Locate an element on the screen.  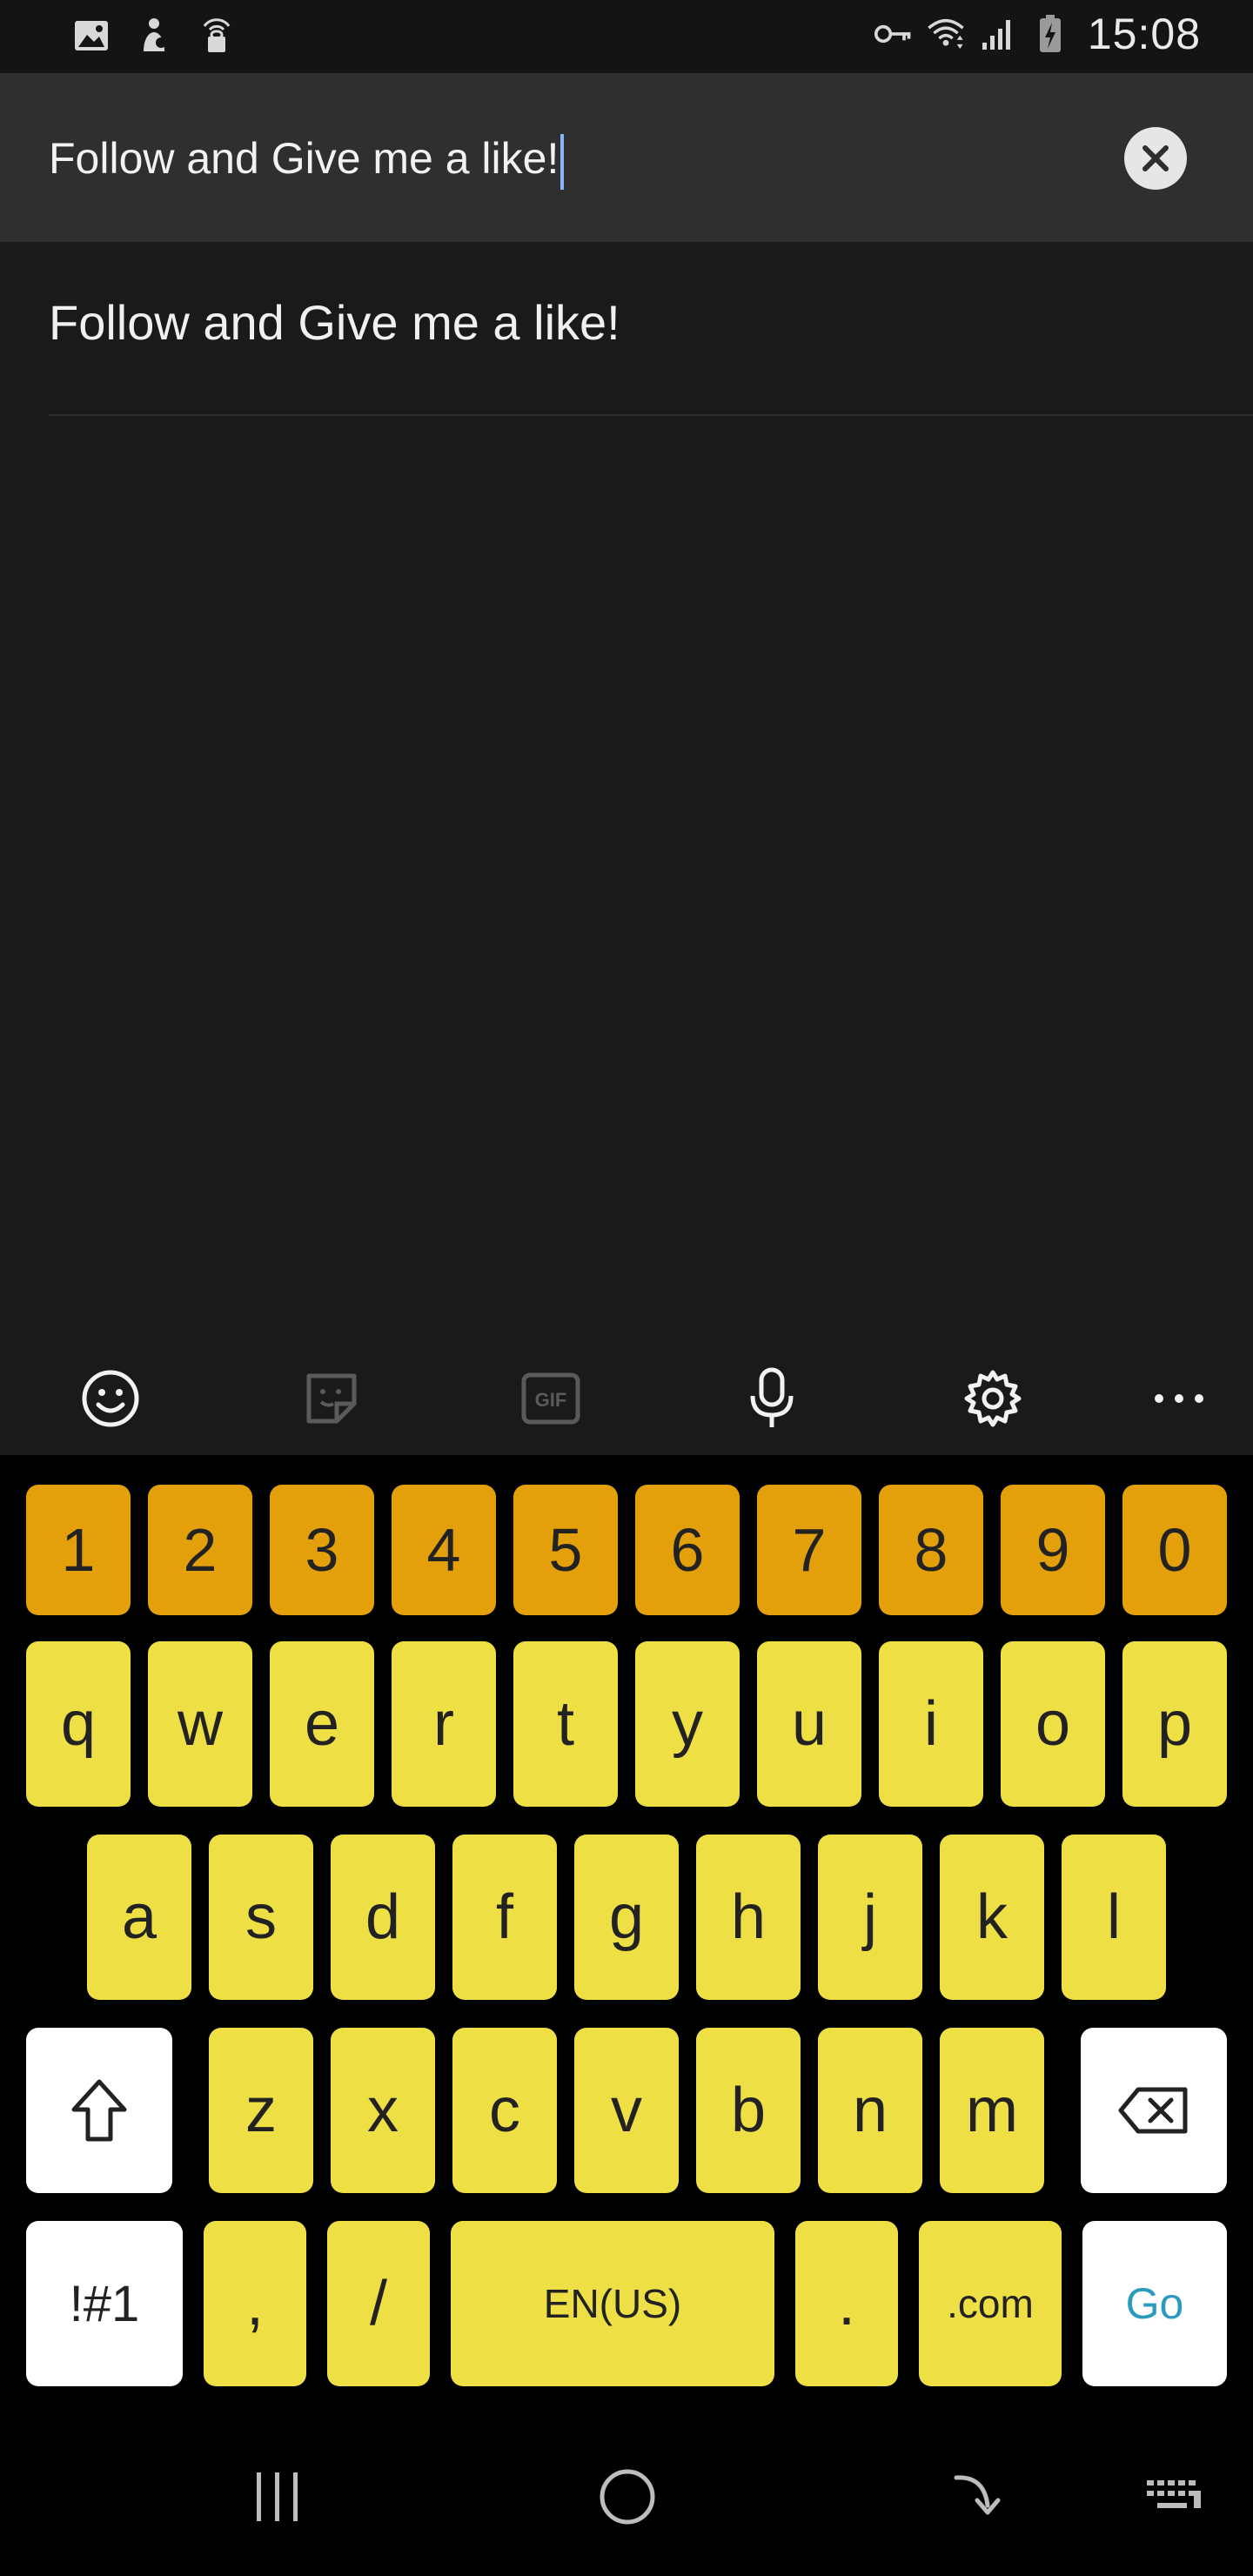
shift-icon is located at coordinates (99, 2110).